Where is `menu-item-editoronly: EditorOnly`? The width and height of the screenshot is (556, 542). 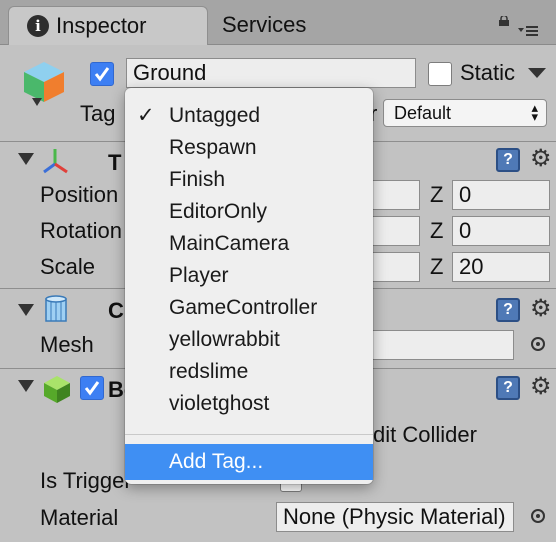 menu-item-editoronly: EditorOnly is located at coordinates (249, 212).